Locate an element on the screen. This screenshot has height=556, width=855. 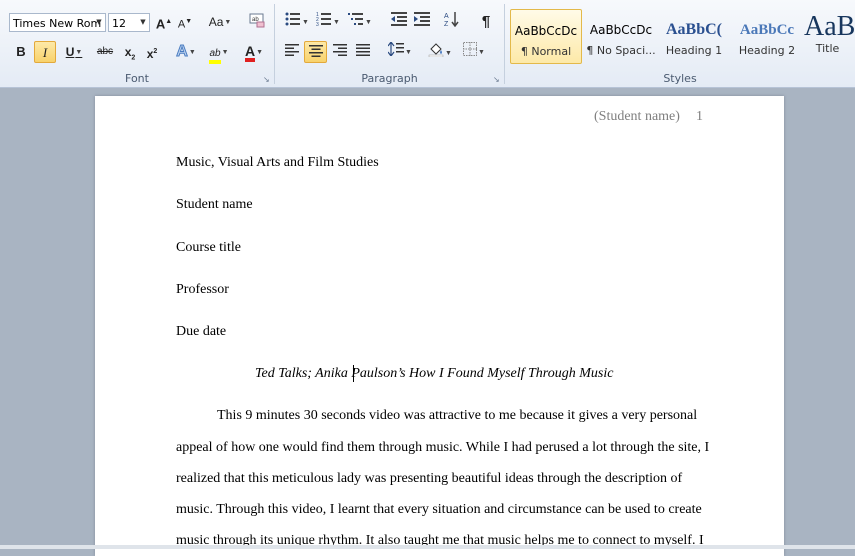
style-name: Heading 2 is located at coordinates (767, 50).